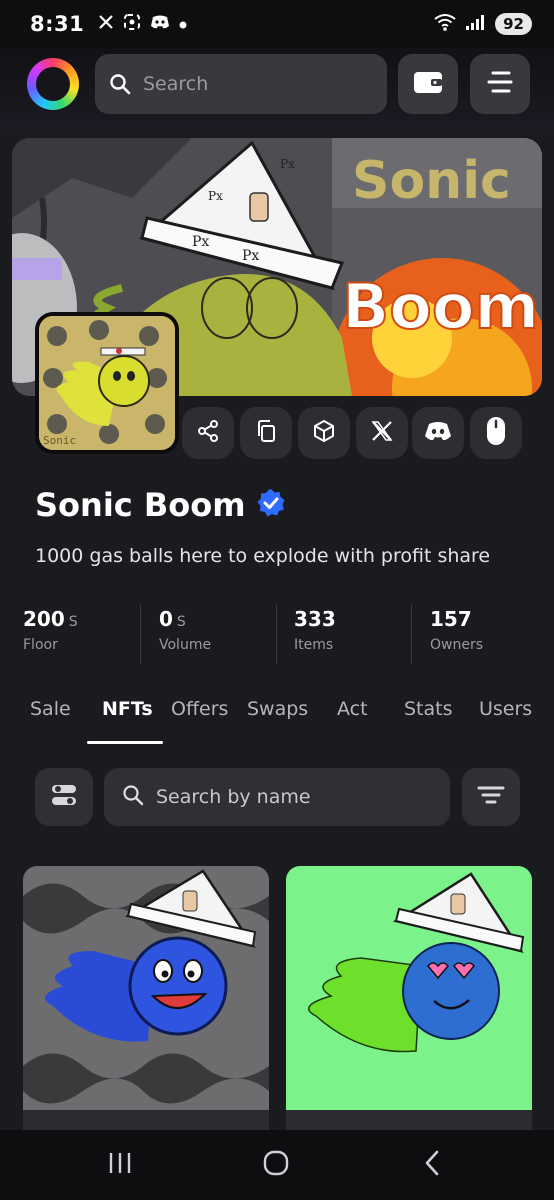  I want to click on menu-button, so click(500, 84).